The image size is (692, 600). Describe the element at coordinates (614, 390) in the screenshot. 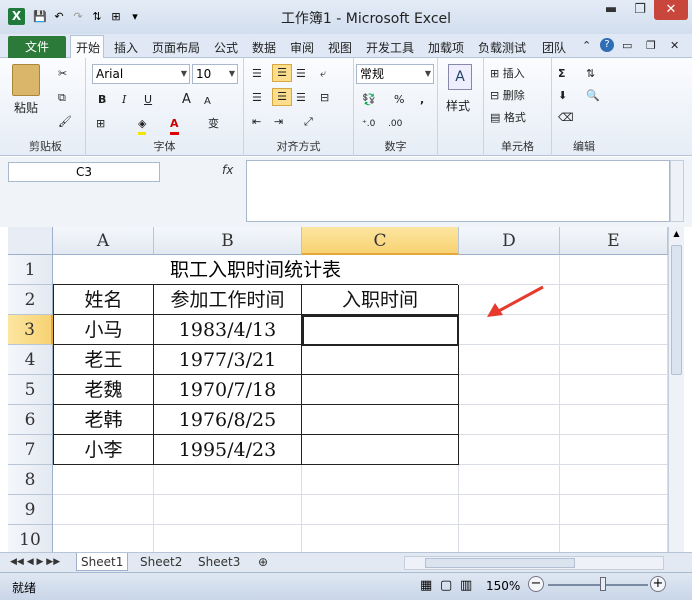

I see `cell-e5` at that location.